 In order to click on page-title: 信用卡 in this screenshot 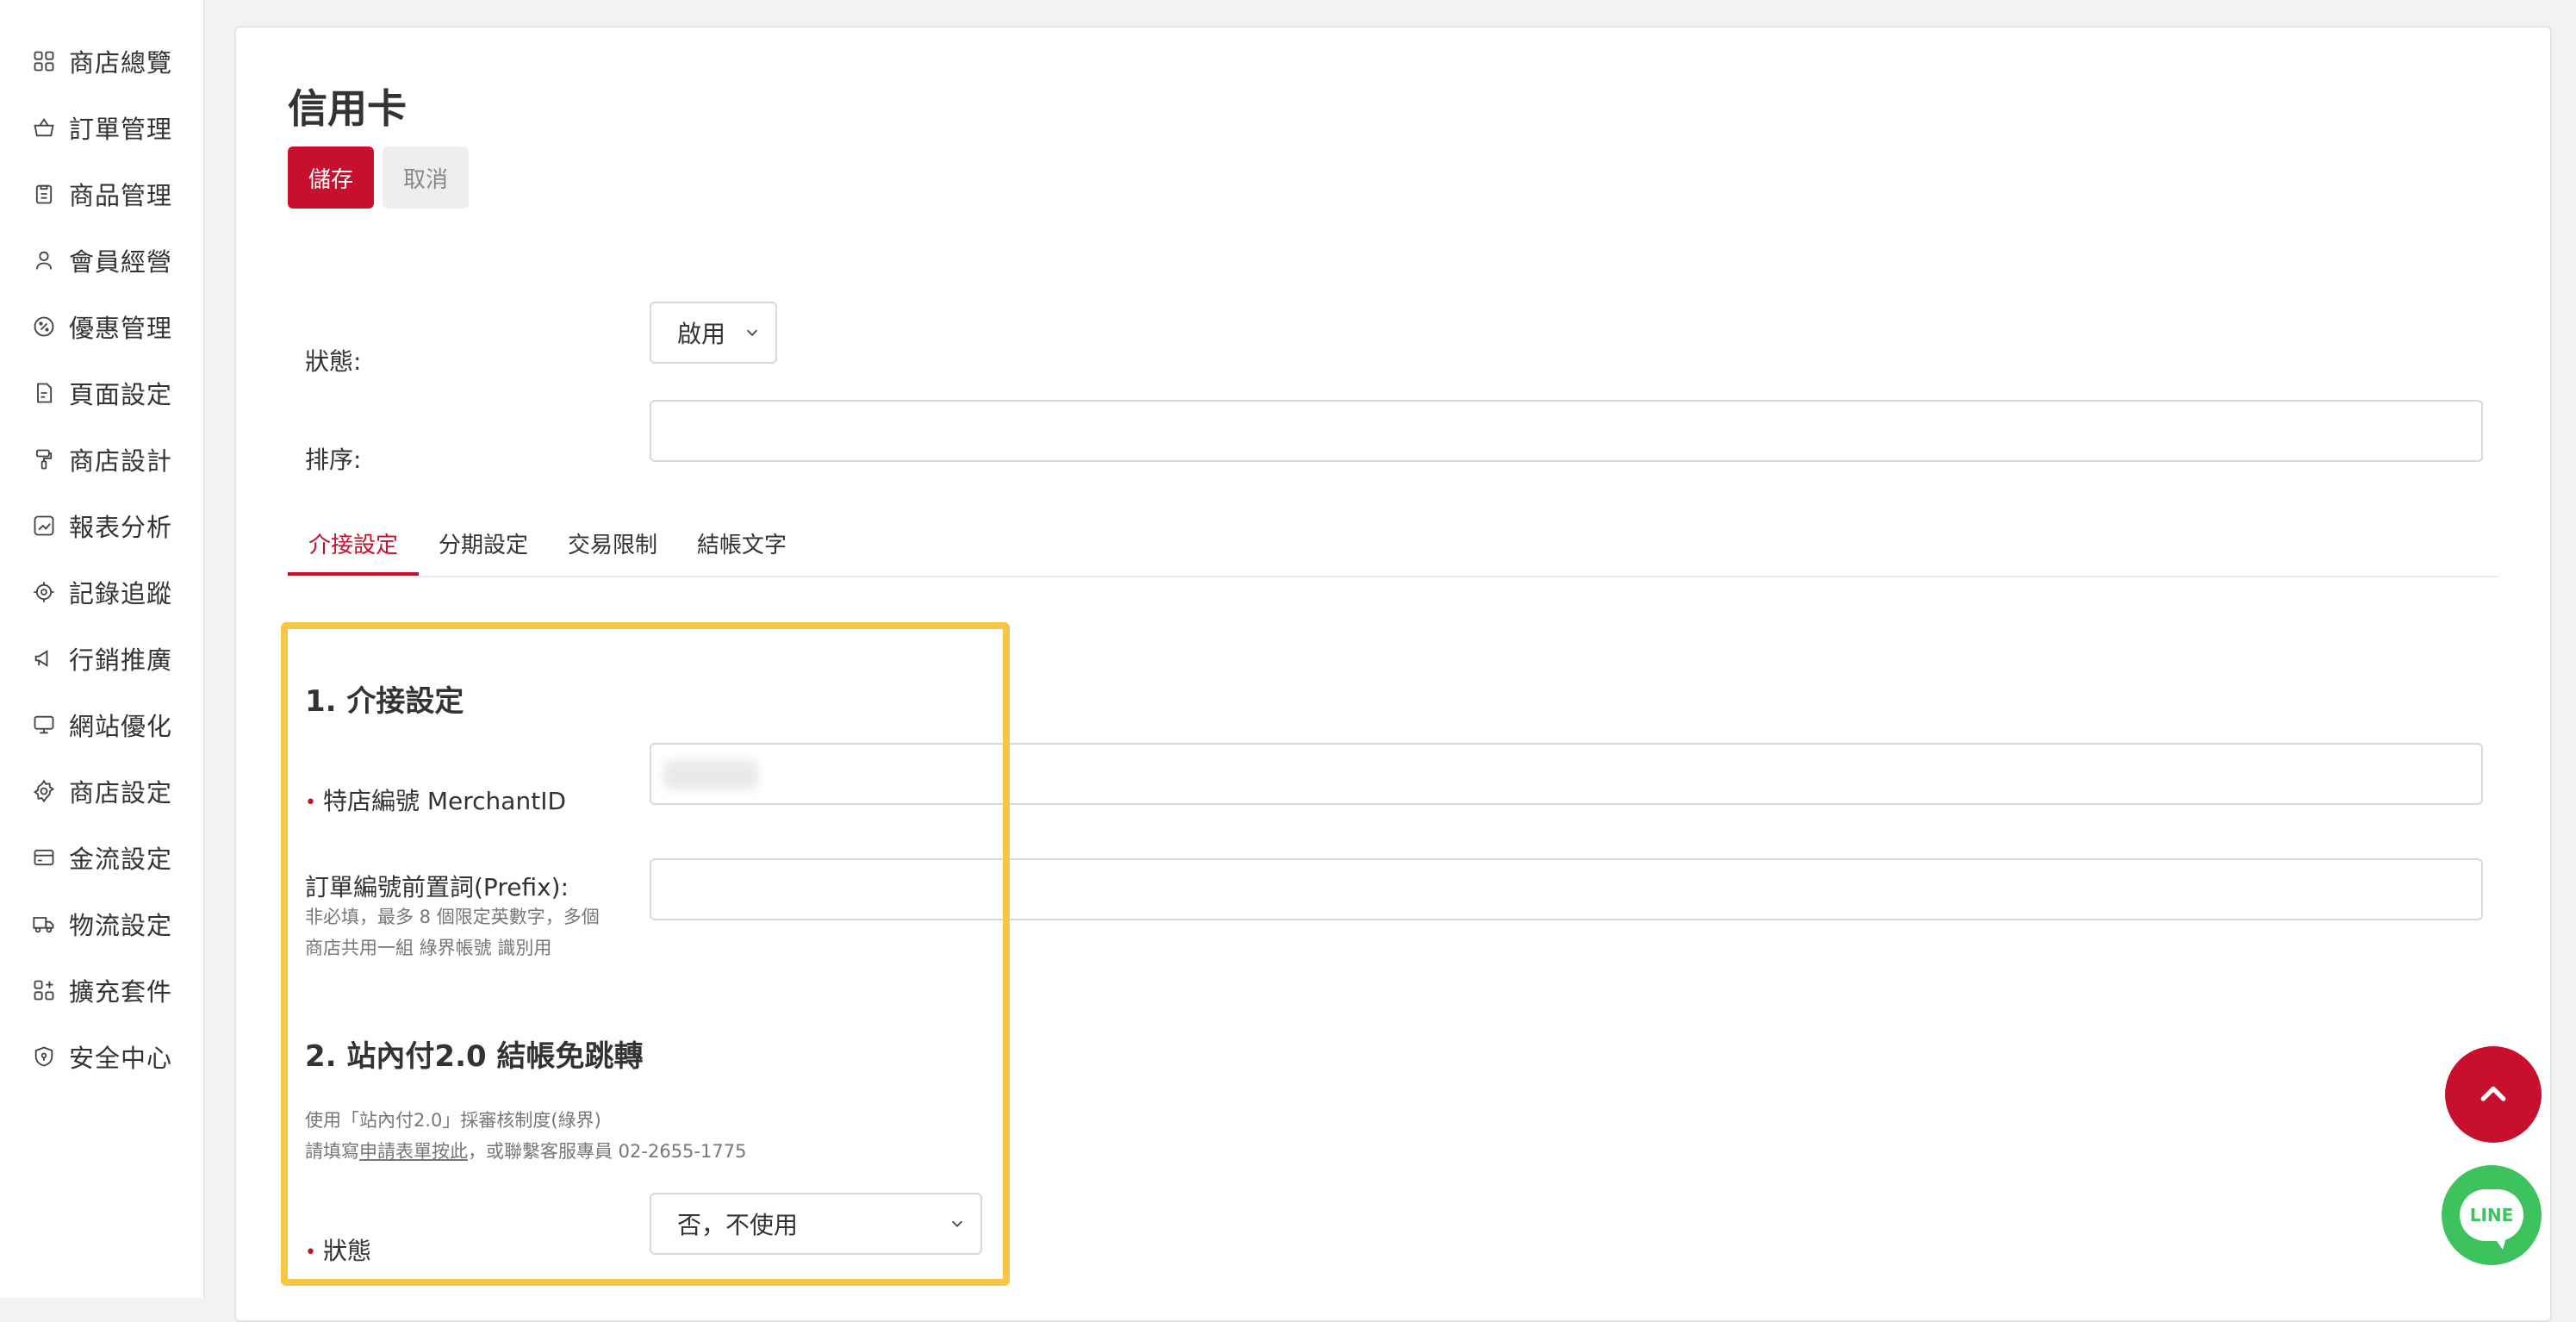, I will do `click(348, 108)`.